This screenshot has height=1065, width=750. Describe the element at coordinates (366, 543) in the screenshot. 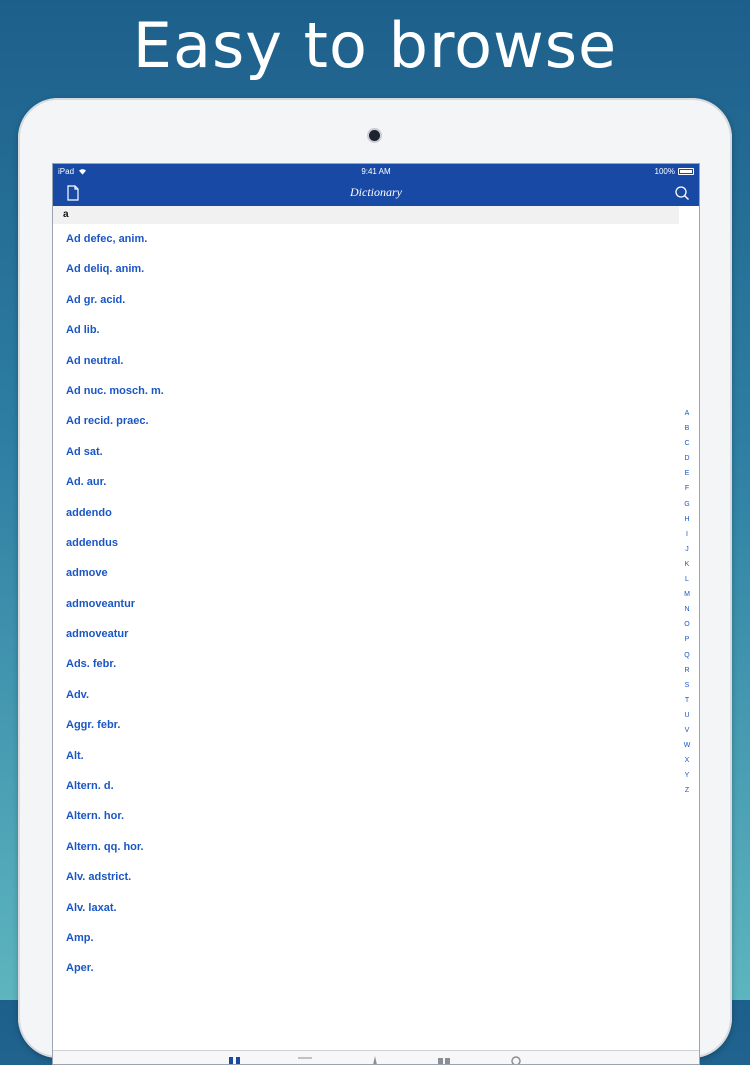

I see `list-item: addendus` at that location.